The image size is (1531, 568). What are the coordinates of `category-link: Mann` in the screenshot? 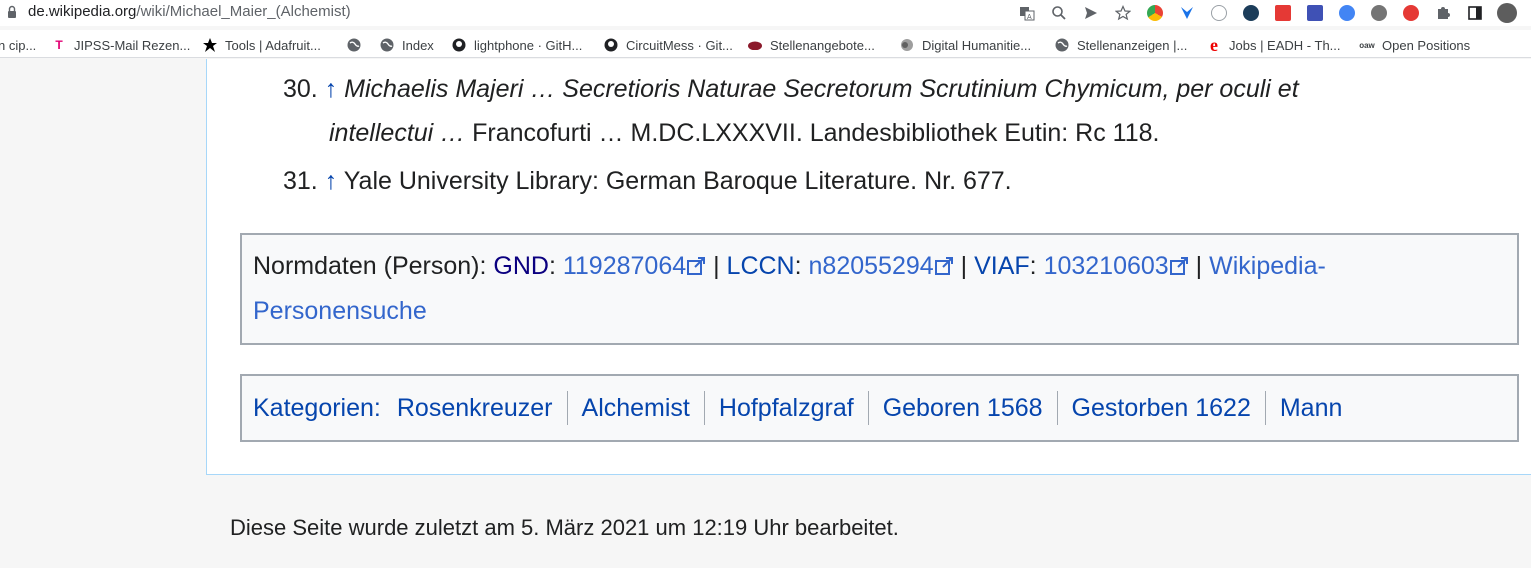 It's located at (1310, 408).